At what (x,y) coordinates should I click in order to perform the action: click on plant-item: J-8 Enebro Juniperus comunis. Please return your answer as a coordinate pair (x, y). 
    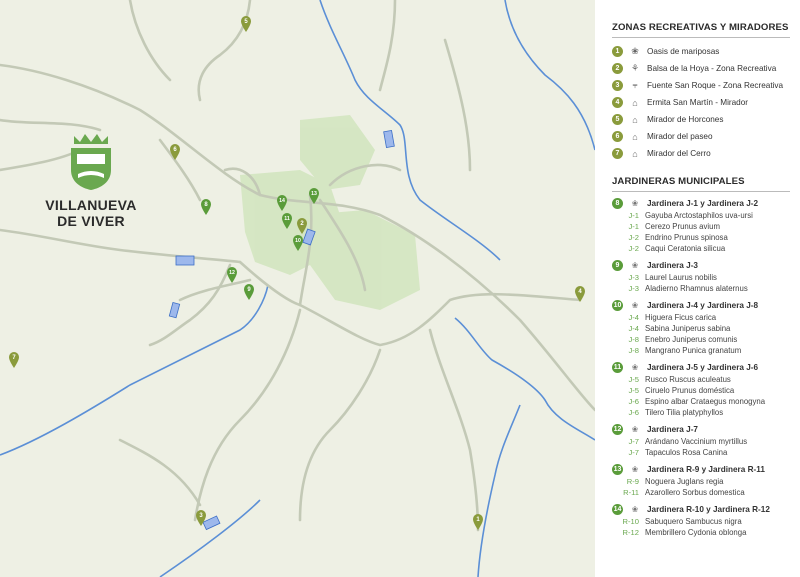
    Looking at the image, I should click on (701, 339).